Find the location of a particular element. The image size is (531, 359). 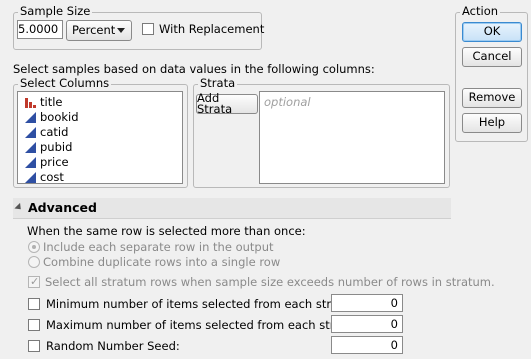

action-legend: Action is located at coordinates (480, 11).